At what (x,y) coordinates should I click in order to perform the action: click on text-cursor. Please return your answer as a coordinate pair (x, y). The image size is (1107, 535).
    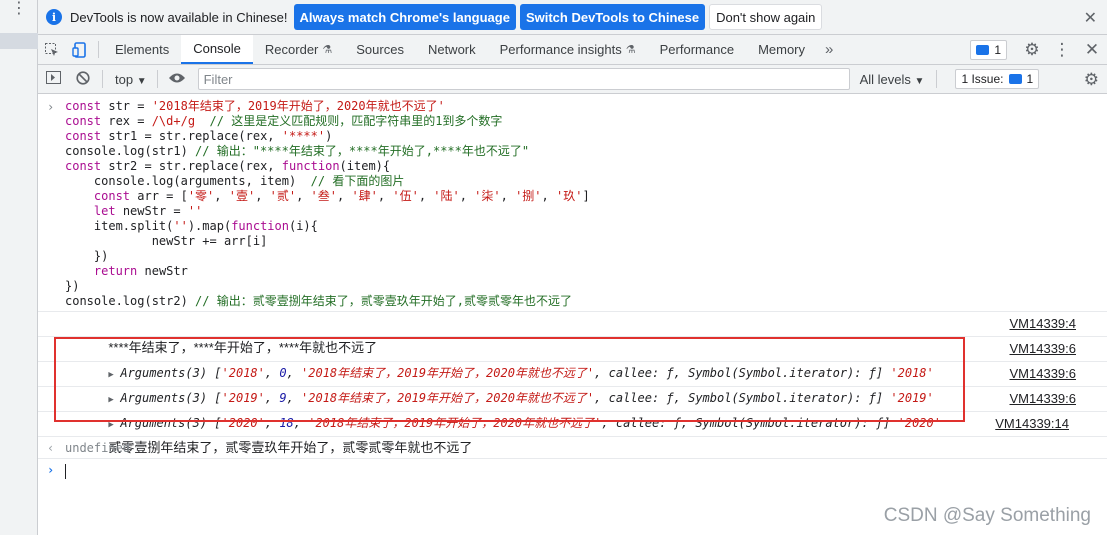
    Looking at the image, I should click on (65, 471).